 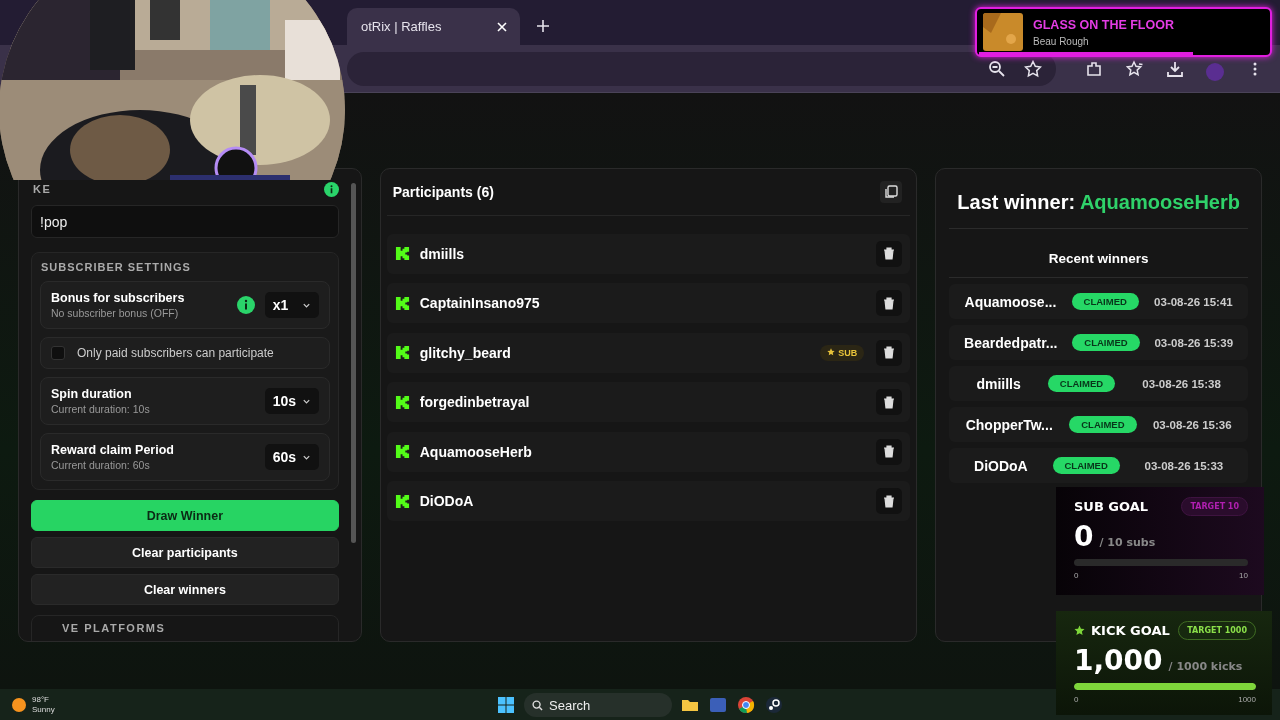 I want to click on dropdown: x1, so click(x=291, y=305).